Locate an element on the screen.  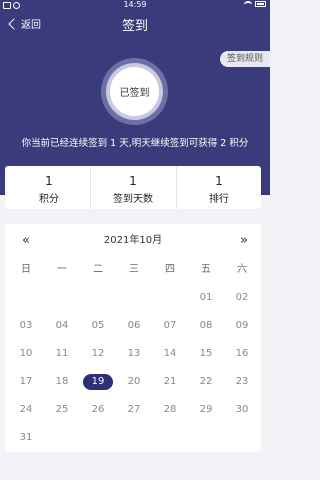
status-time: 14:59 is located at coordinates (135, 4).